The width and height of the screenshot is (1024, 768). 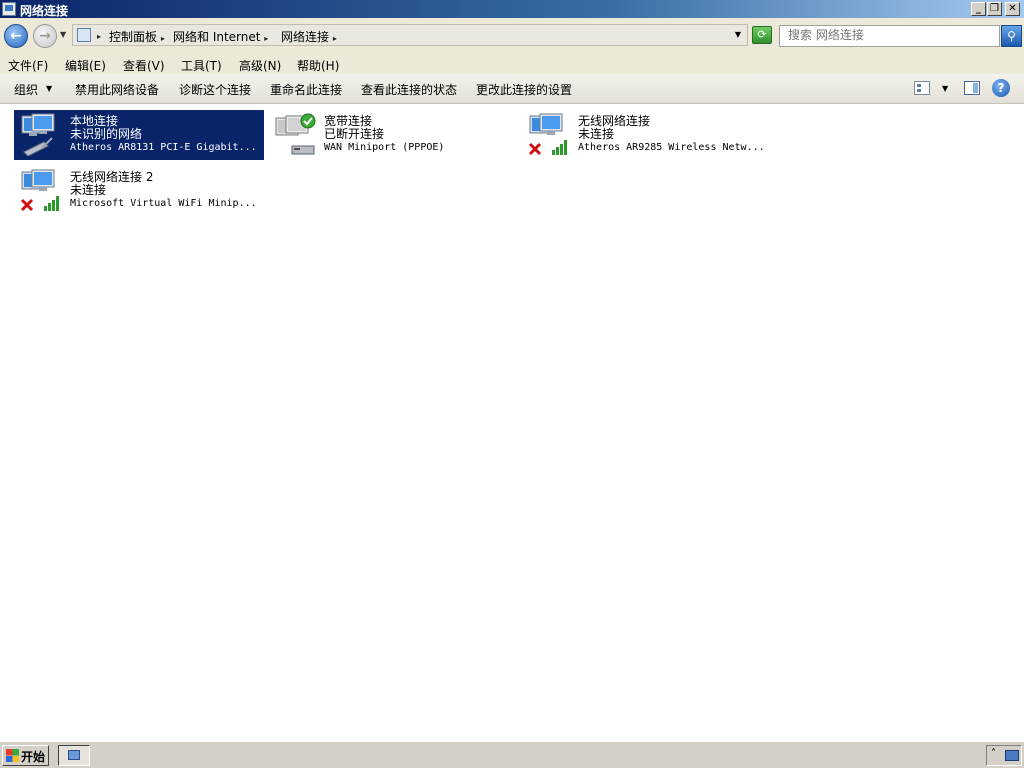 I want to click on title-bar: 网络连接 _ ❐ ✕, so click(x=512, y=9).